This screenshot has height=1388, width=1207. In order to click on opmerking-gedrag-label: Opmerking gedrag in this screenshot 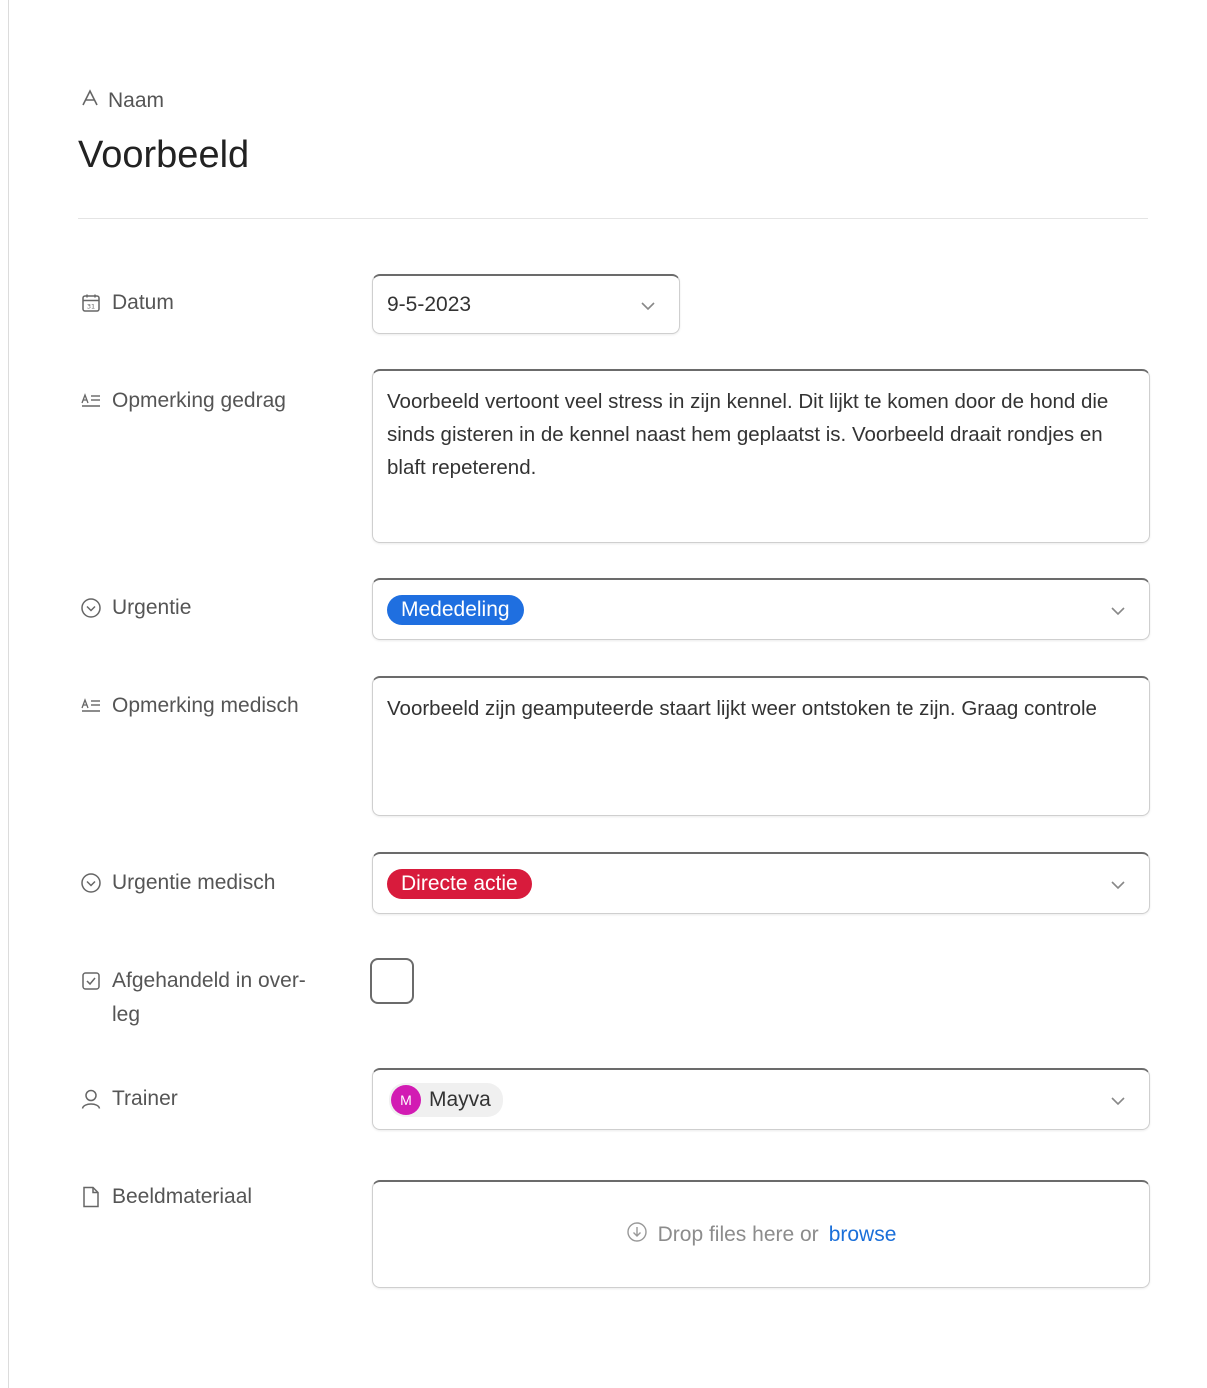, I will do `click(183, 401)`.